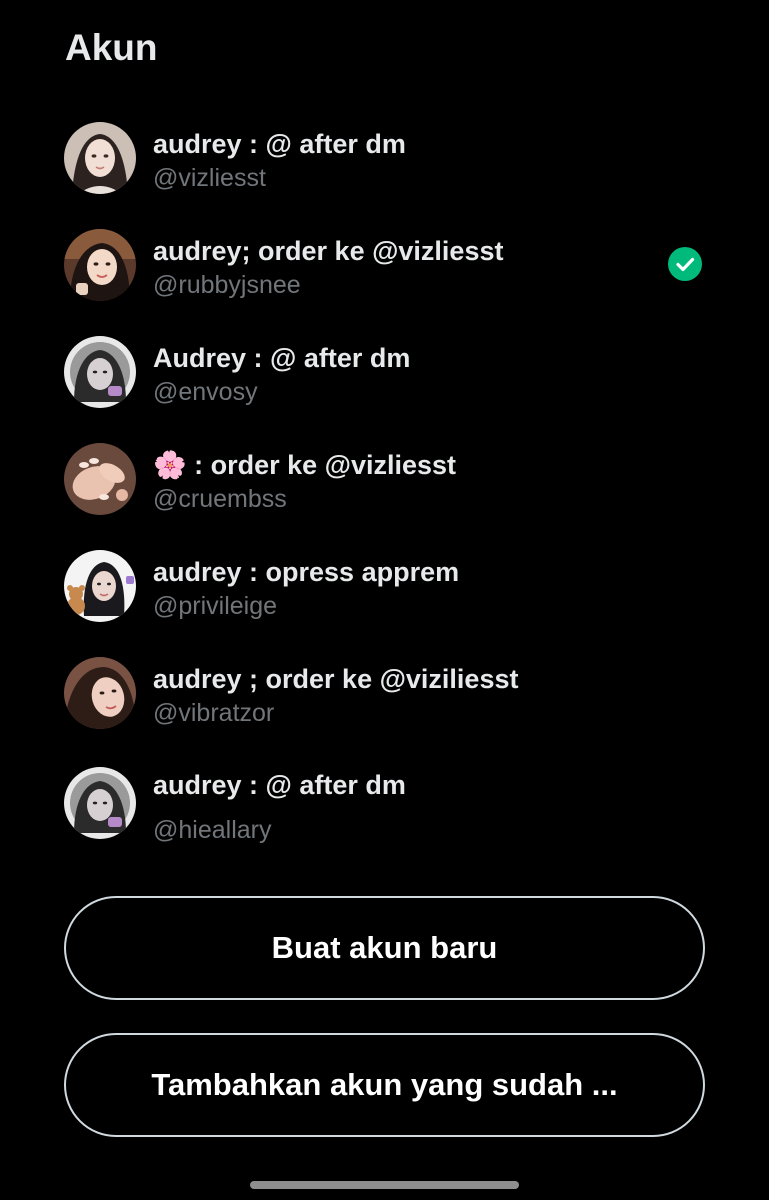 Image resolution: width=769 pixels, height=1200 pixels. Describe the element at coordinates (215, 606) in the screenshot. I see `account-handle: @privileige` at that location.